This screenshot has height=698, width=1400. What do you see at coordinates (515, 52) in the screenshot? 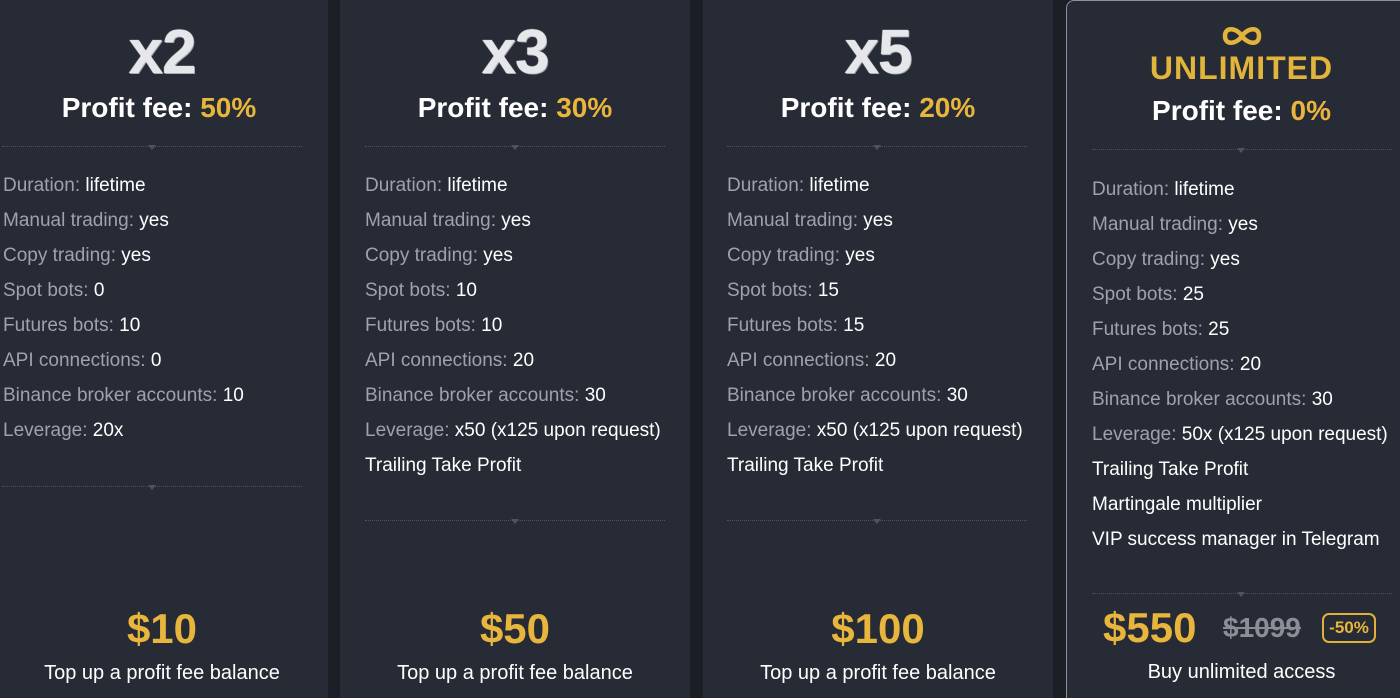
I see `plan-multiplier: x3` at bounding box center [515, 52].